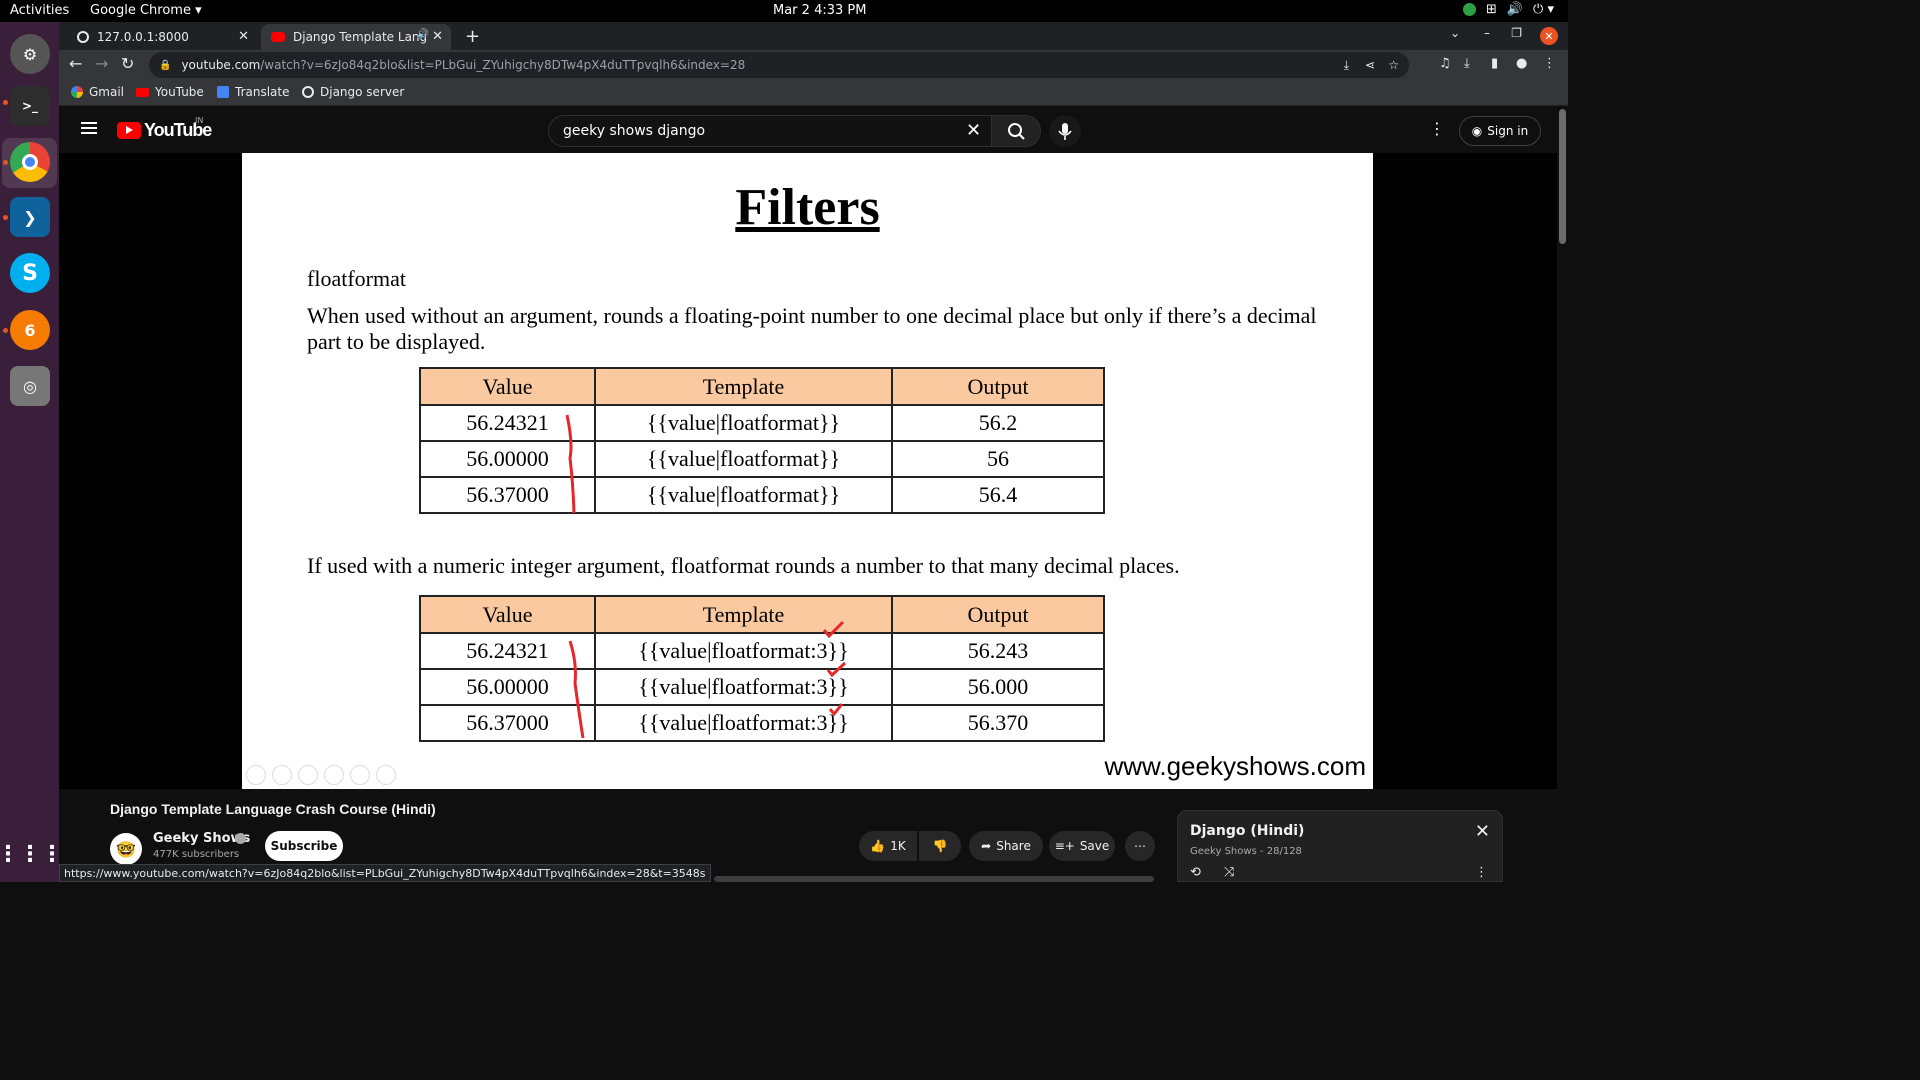  I want to click on install-icon: ⤓, so click(1346, 65).